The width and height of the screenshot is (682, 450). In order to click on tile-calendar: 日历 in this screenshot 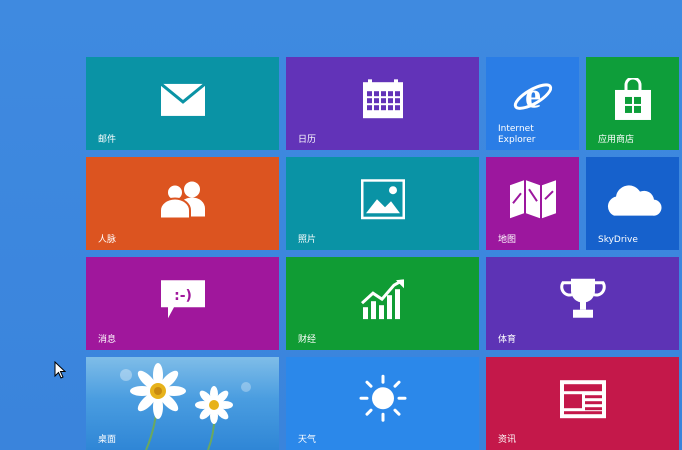, I will do `click(382, 103)`.